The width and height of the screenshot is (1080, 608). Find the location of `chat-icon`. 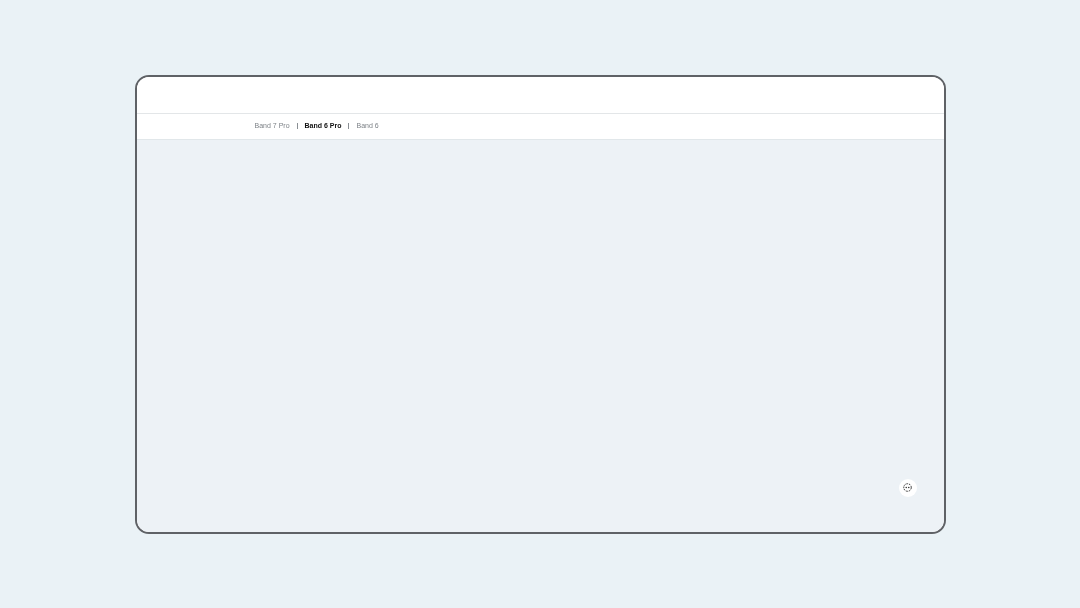

chat-icon is located at coordinates (907, 487).